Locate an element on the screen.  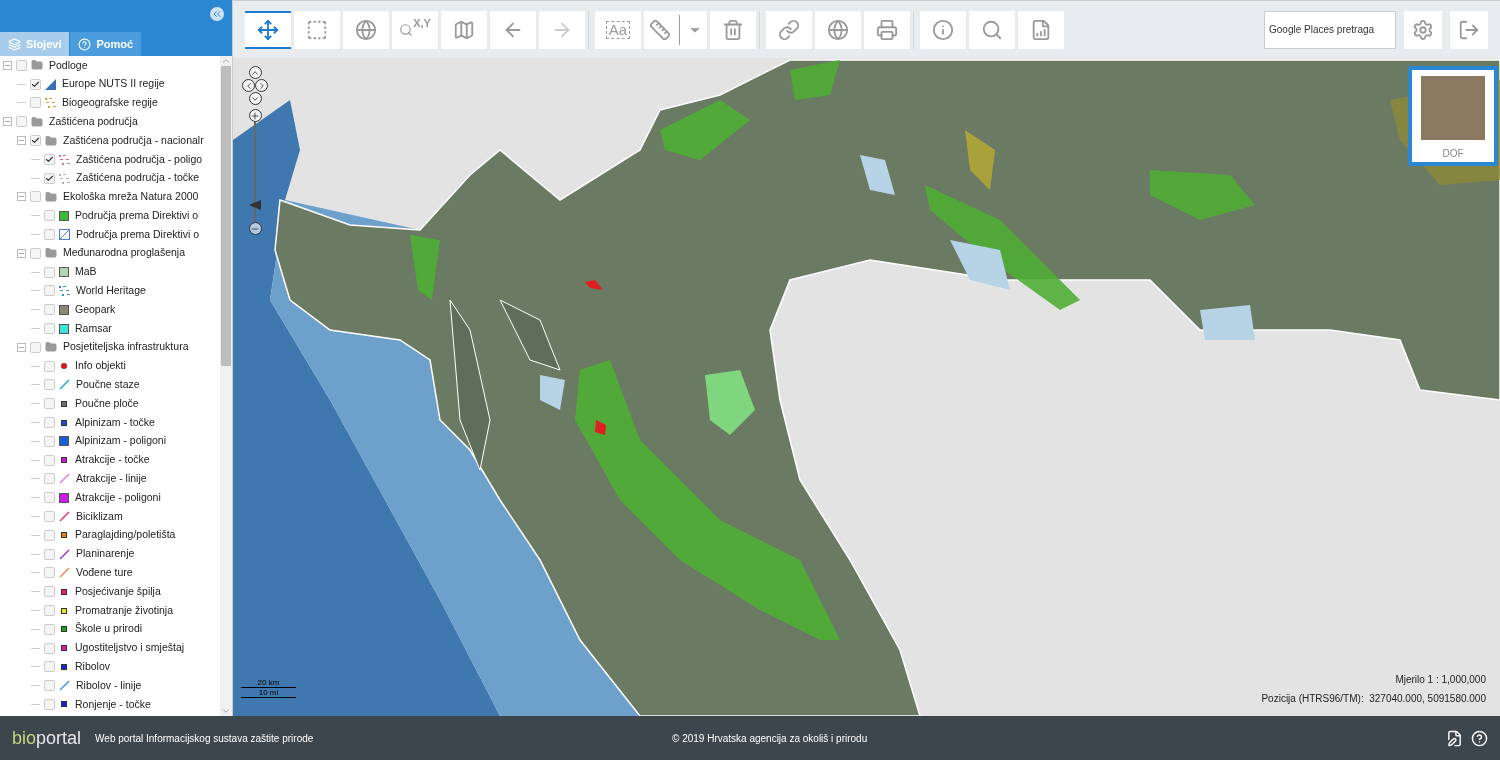
layer-label: Poučne ploče is located at coordinates (107, 403).